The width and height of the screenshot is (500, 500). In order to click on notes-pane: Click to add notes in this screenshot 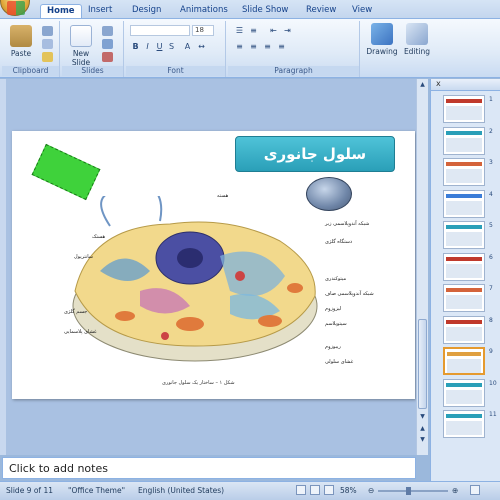, I will do `click(209, 468)`.